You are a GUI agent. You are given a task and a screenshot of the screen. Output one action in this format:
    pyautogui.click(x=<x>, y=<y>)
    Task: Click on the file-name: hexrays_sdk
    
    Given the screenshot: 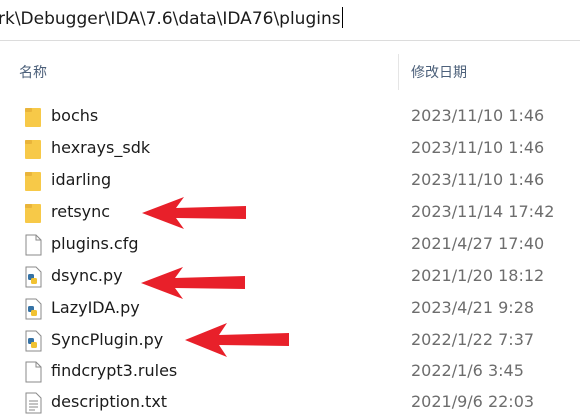 What is the action you would take?
    pyautogui.click(x=101, y=147)
    